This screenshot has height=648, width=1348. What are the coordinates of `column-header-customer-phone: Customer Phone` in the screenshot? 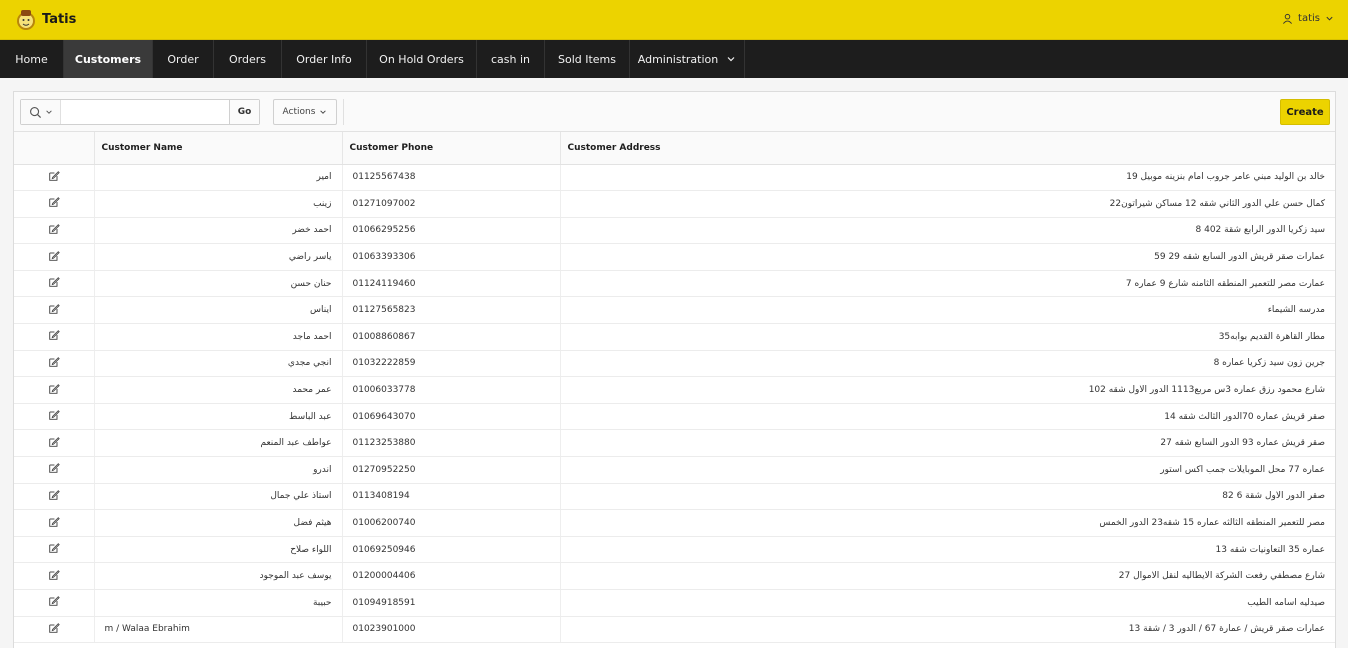 It's located at (451, 148).